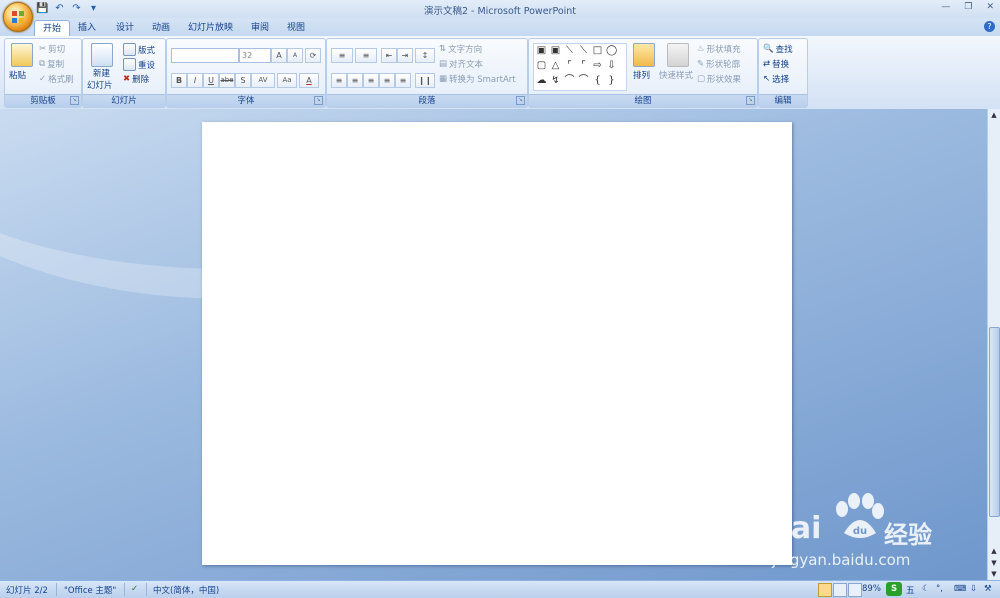 This screenshot has height=598, width=1000. I want to click on arrange-button: 排列, so click(641, 75).